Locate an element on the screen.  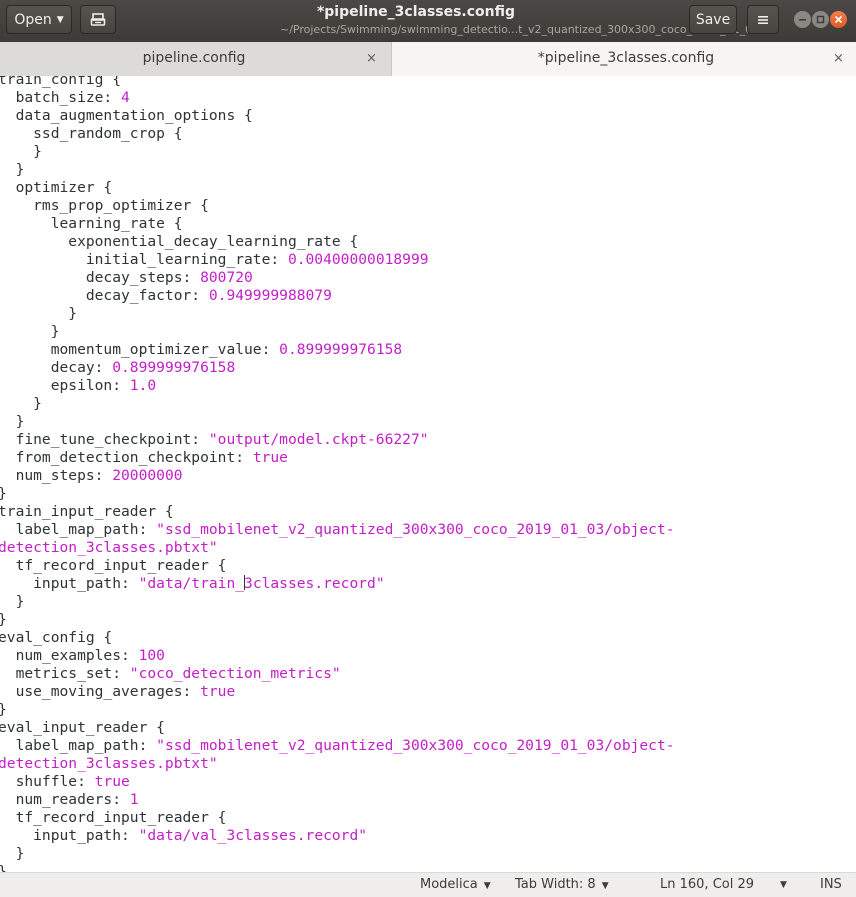
code-line: train_input_reader { is located at coordinates (337, 512).